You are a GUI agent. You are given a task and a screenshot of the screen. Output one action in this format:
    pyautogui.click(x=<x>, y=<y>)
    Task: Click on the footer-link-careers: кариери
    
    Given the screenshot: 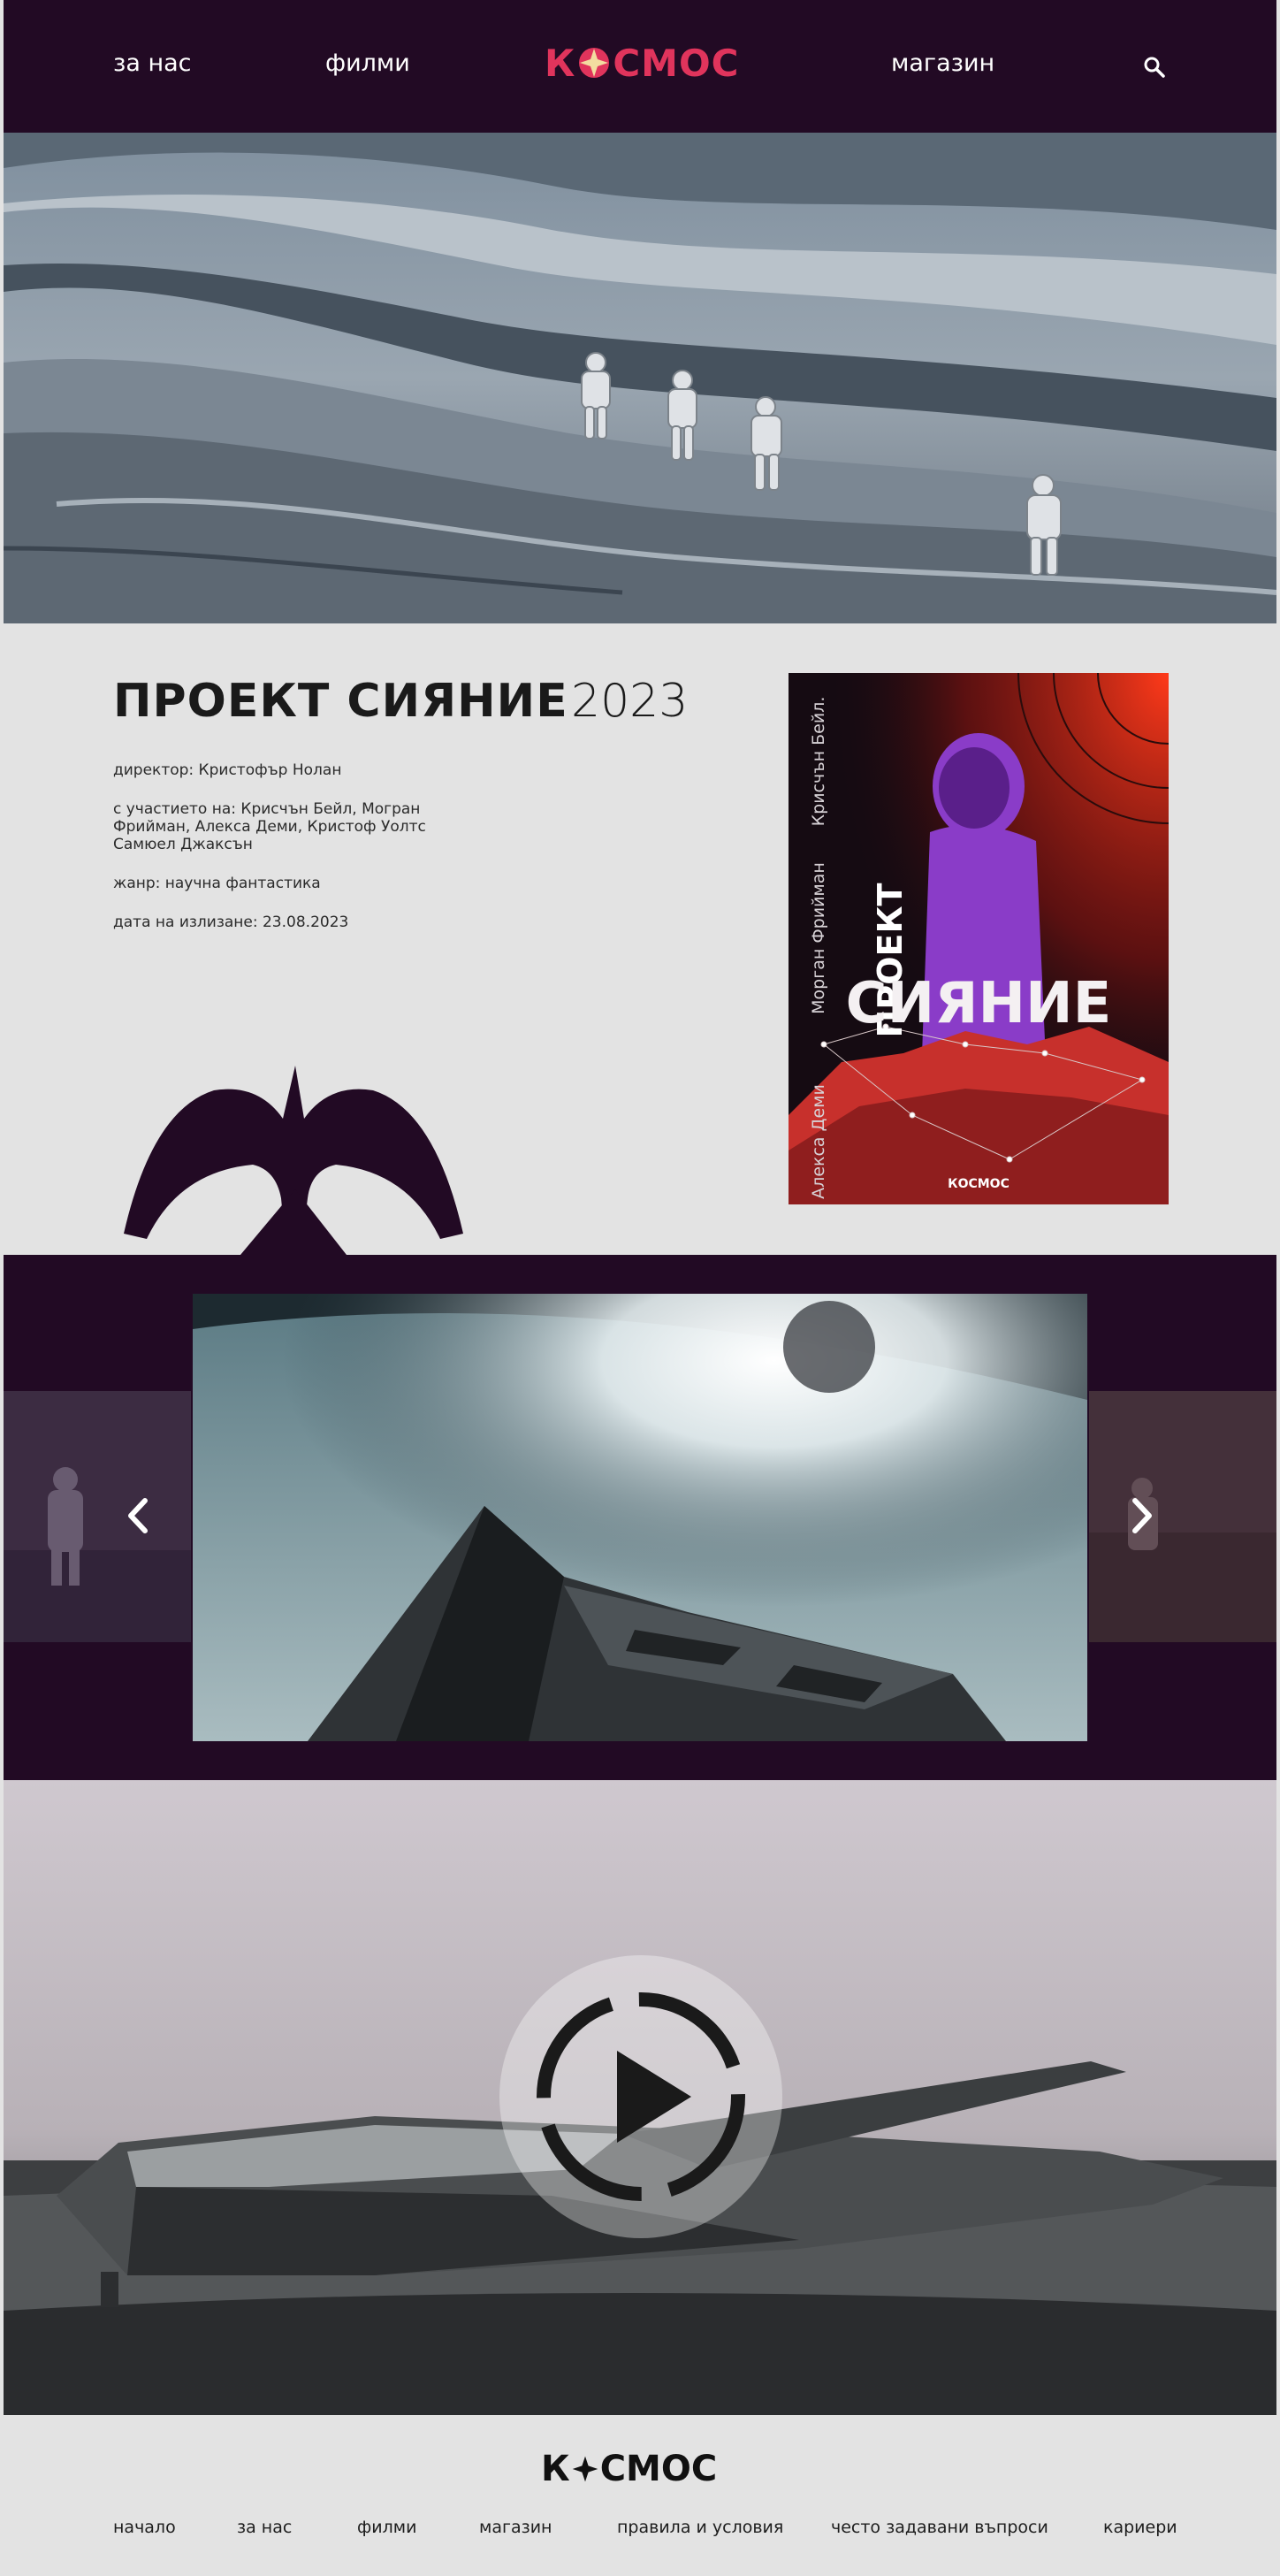 What is the action you would take?
    pyautogui.click(x=1140, y=2527)
    